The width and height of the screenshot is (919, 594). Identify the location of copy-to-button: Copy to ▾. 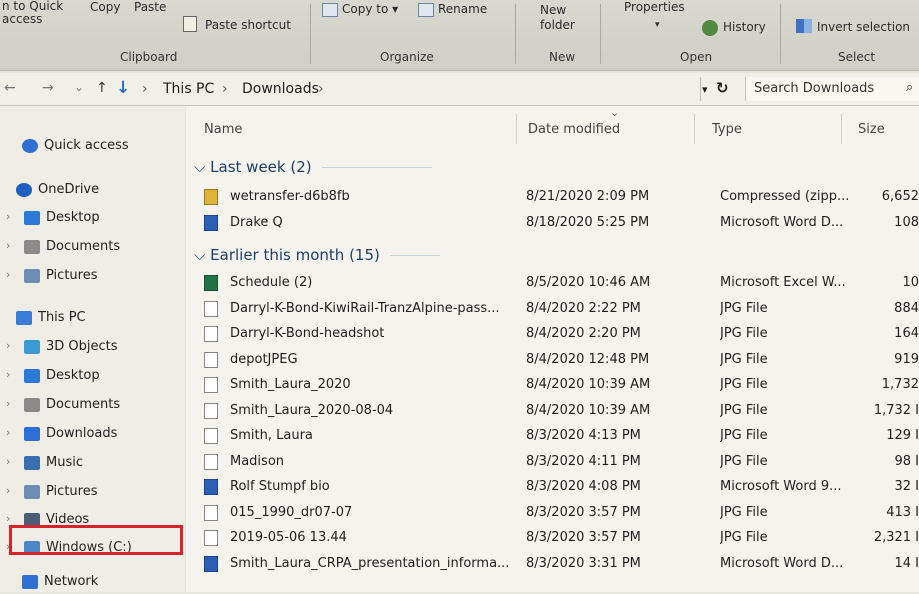
(370, 9).